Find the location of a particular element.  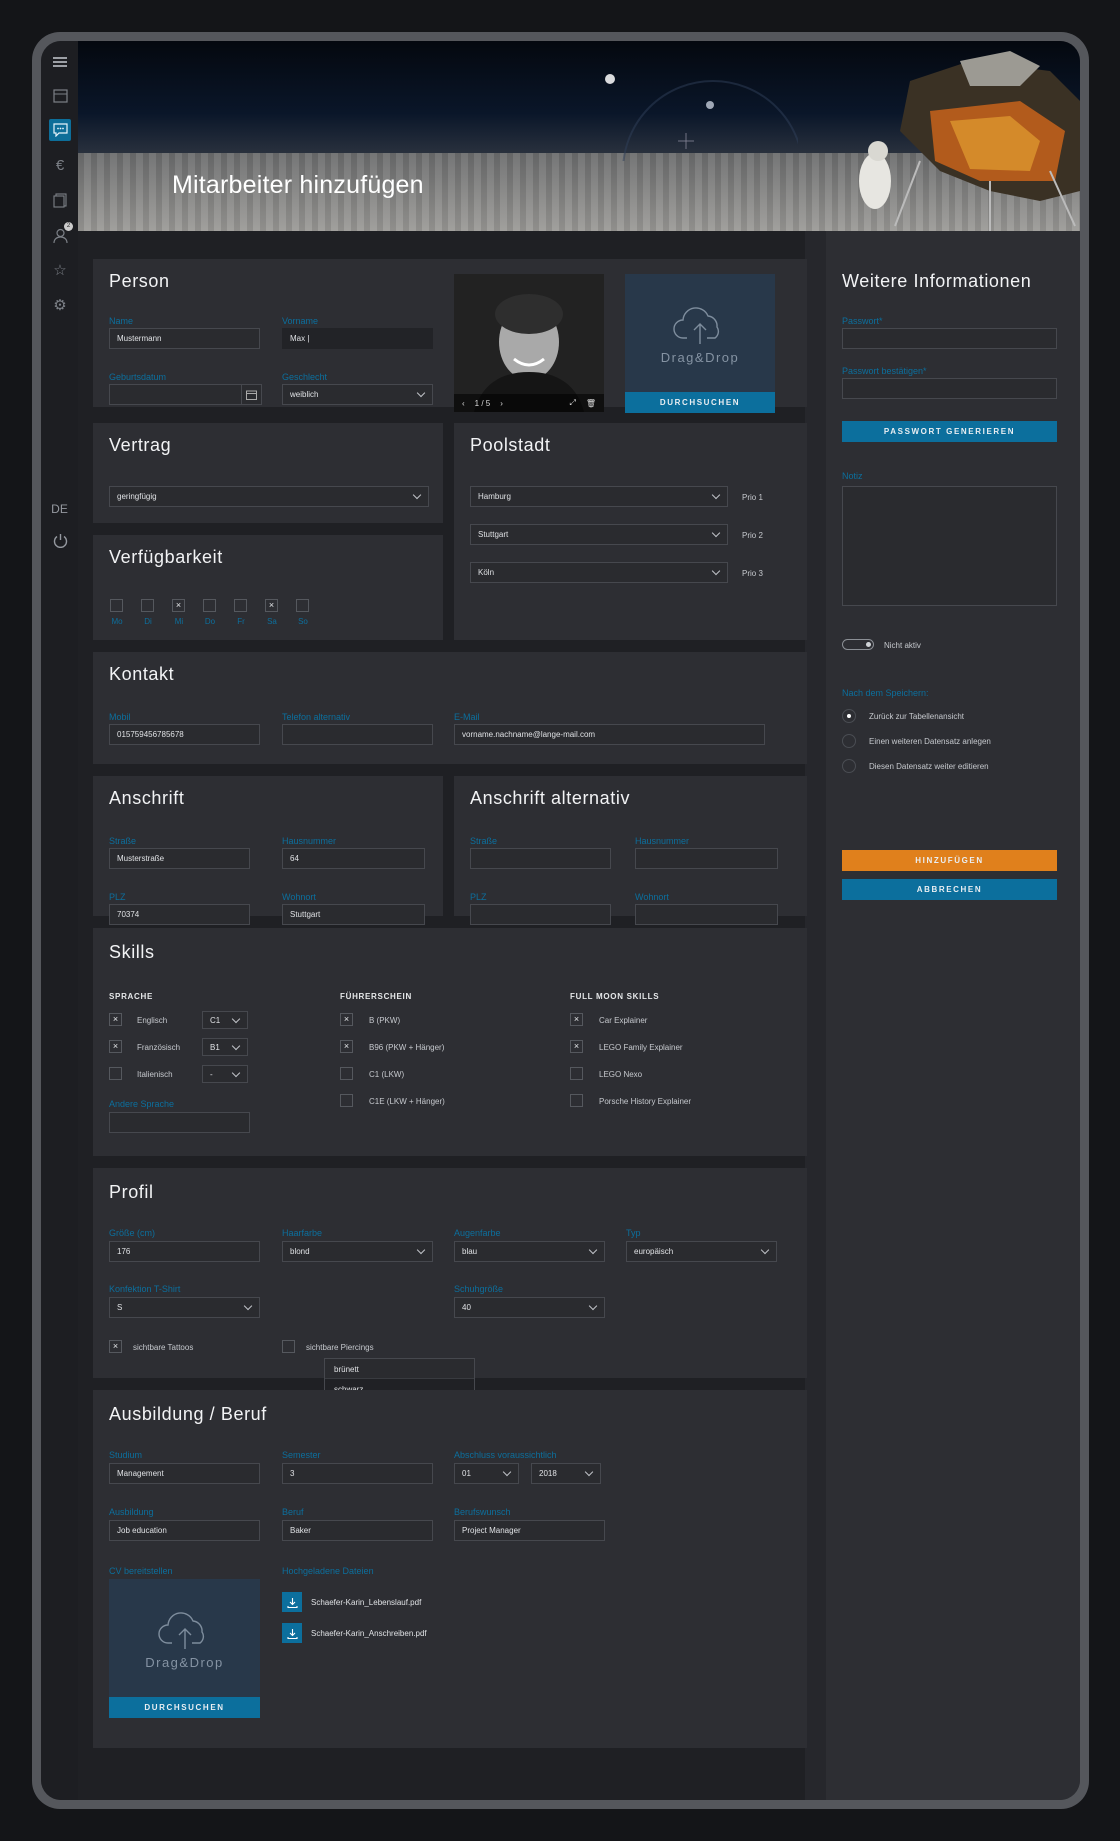

ausbildung-input: Job education is located at coordinates (184, 1530).